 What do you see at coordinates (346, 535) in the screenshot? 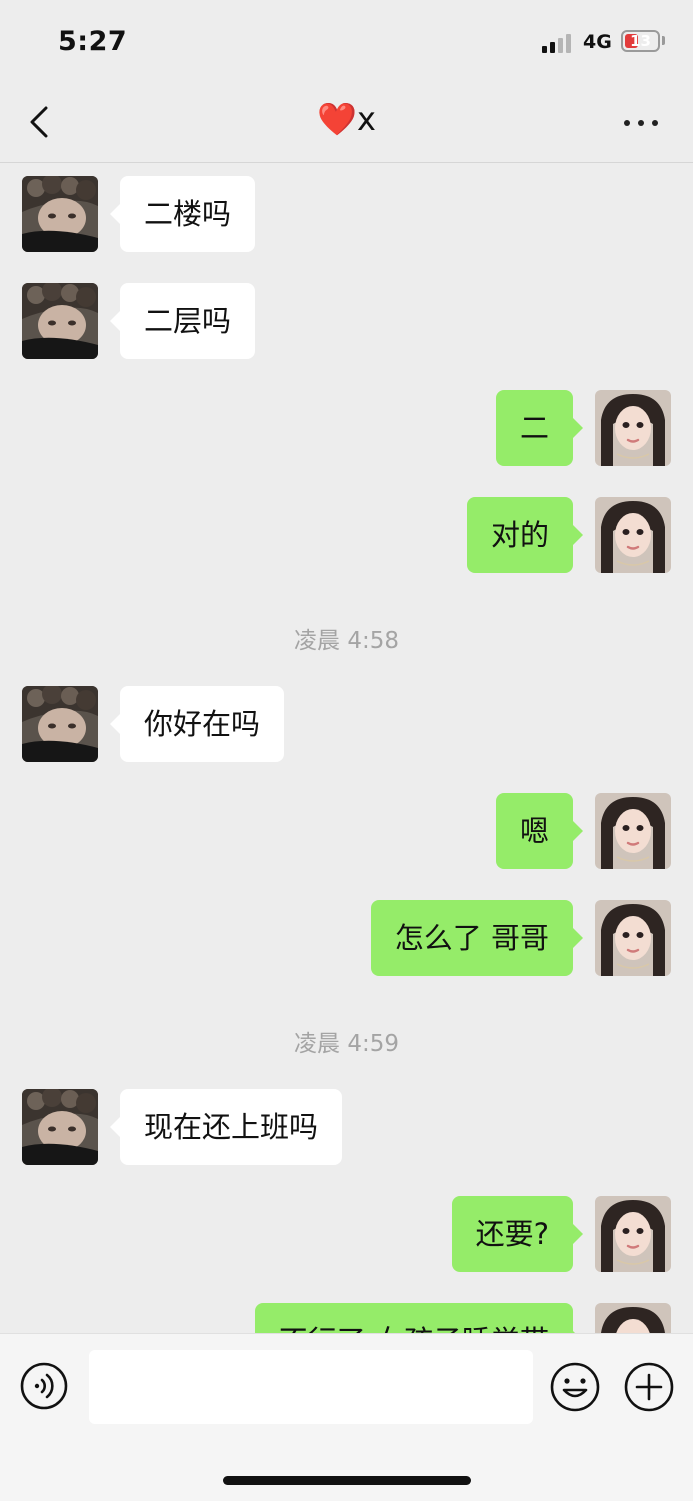
I see `message-row: 对的` at bounding box center [346, 535].